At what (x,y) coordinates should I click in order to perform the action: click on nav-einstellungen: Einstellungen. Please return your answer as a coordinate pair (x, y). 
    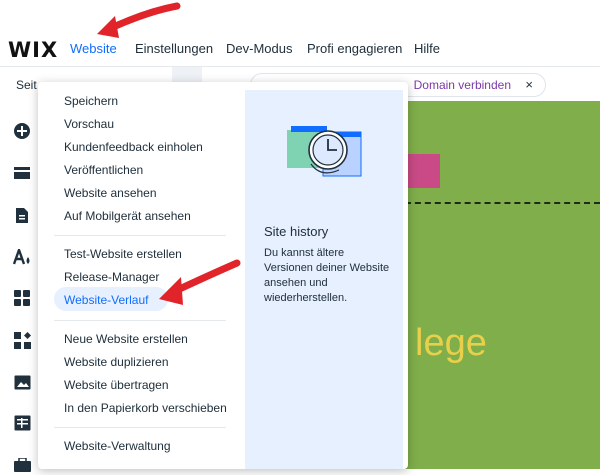
    Looking at the image, I should click on (174, 48).